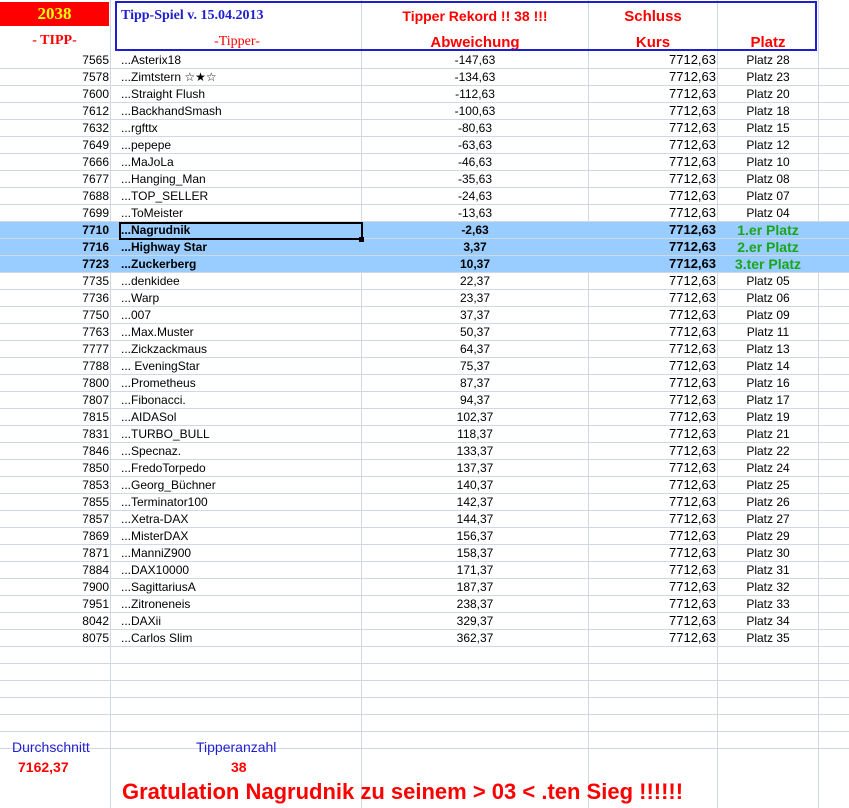 This screenshot has width=849, height=808. Describe the element at coordinates (241, 60) in the screenshot. I see `tipper-name-cell: ...Asterix18` at that location.